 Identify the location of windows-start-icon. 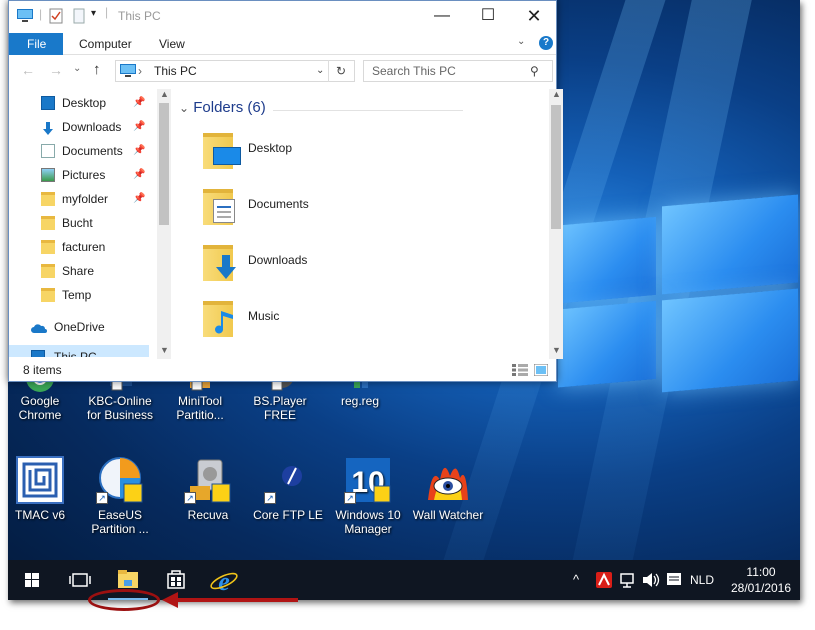
(32, 580).